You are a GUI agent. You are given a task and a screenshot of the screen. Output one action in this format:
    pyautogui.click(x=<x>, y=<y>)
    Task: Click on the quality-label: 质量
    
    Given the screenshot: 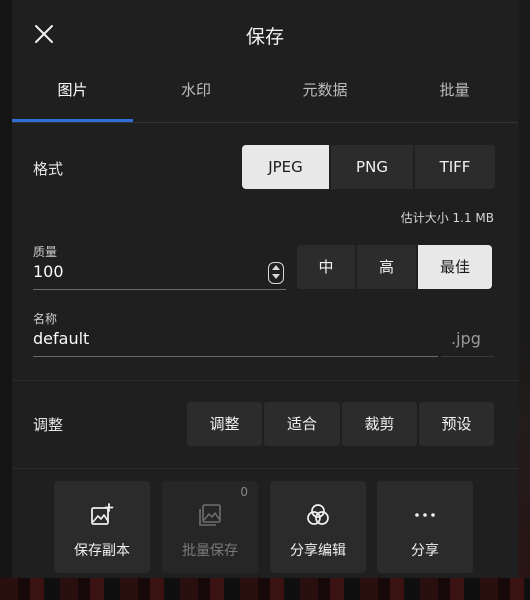 What is the action you would take?
    pyautogui.click(x=45, y=252)
    